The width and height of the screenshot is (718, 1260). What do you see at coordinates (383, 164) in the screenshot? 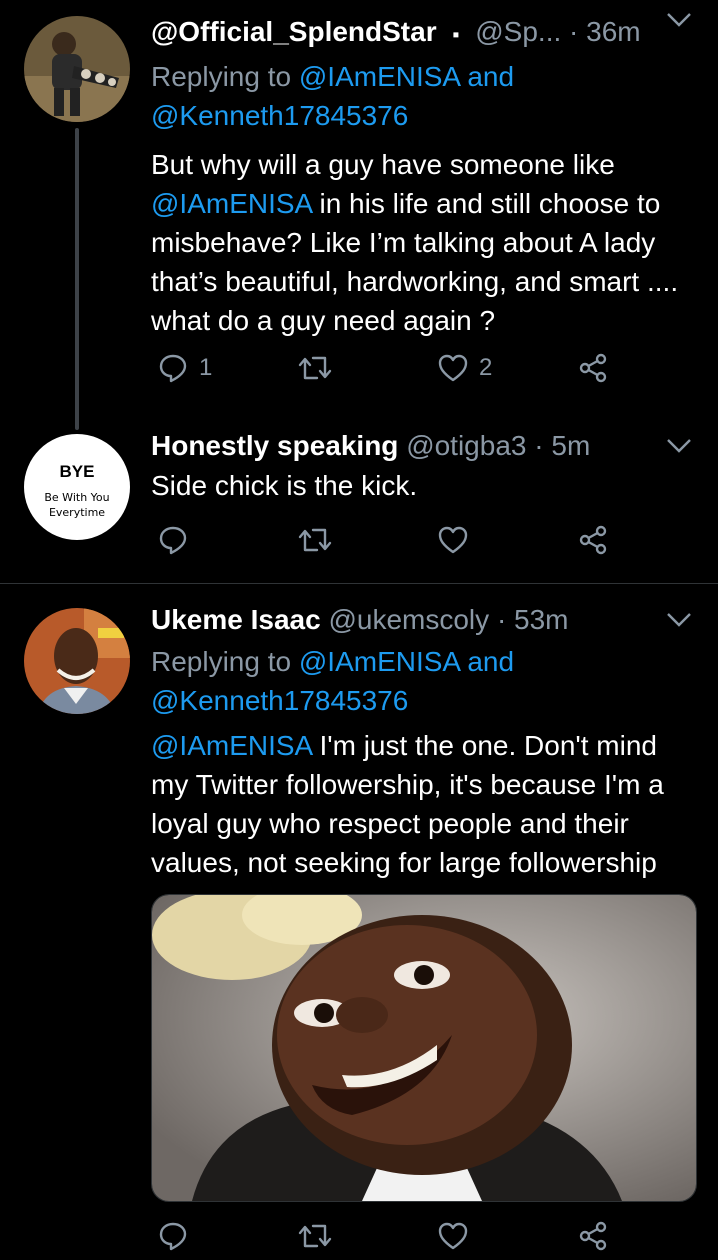
I see `text-segment: But why will a guy have someone like` at bounding box center [383, 164].